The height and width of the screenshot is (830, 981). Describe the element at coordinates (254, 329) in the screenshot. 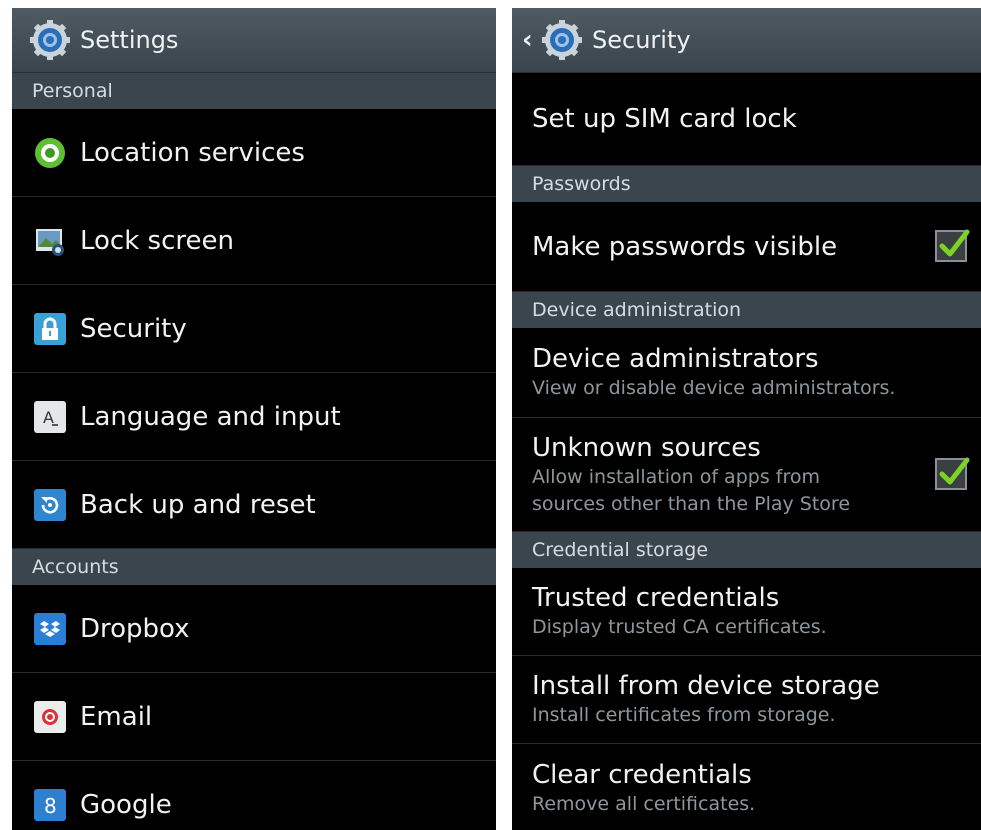

I see `settings-item-security: Security` at that location.